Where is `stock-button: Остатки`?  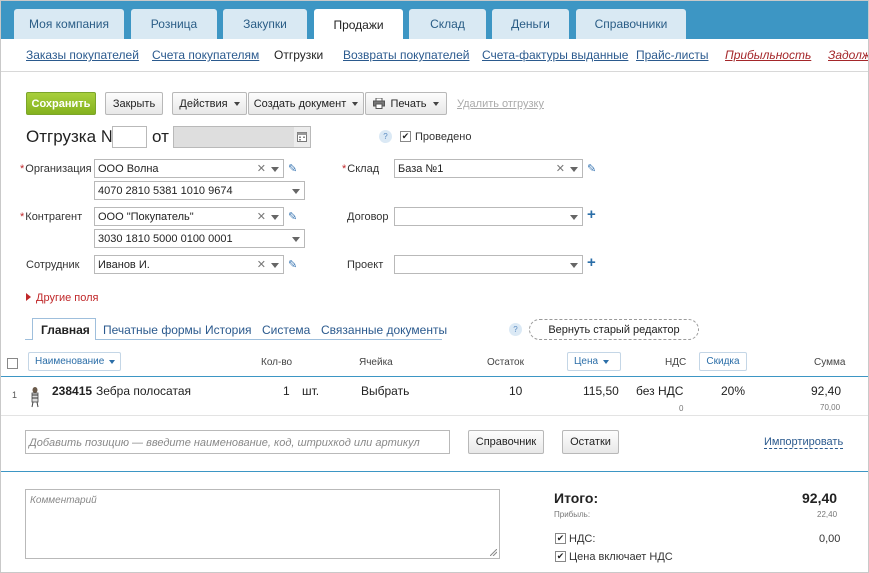 stock-button: Остатки is located at coordinates (590, 442).